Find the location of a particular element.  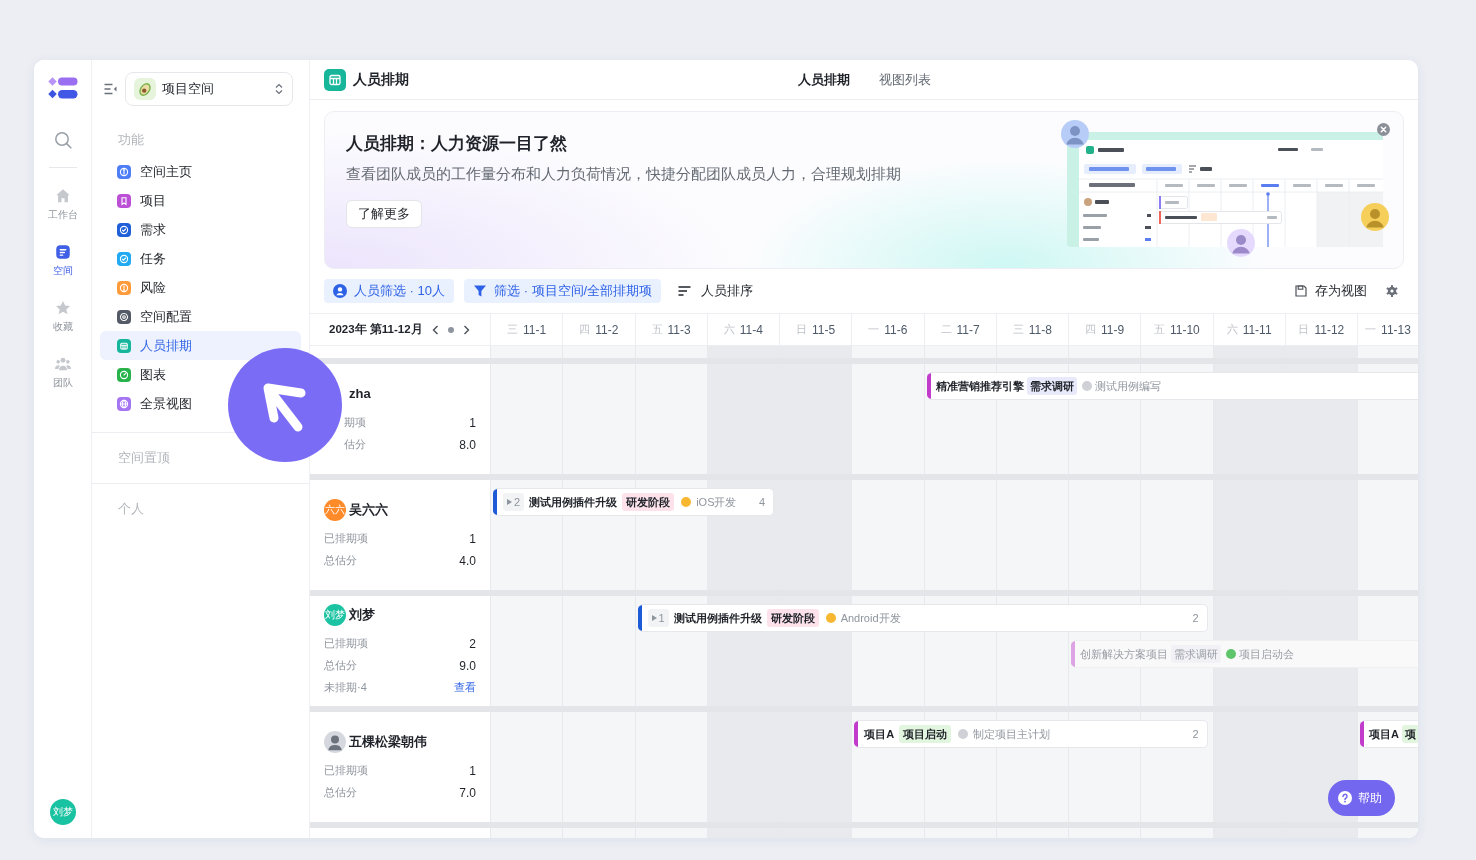

rail-nav-item: 空间 is located at coordinates (62, 268).